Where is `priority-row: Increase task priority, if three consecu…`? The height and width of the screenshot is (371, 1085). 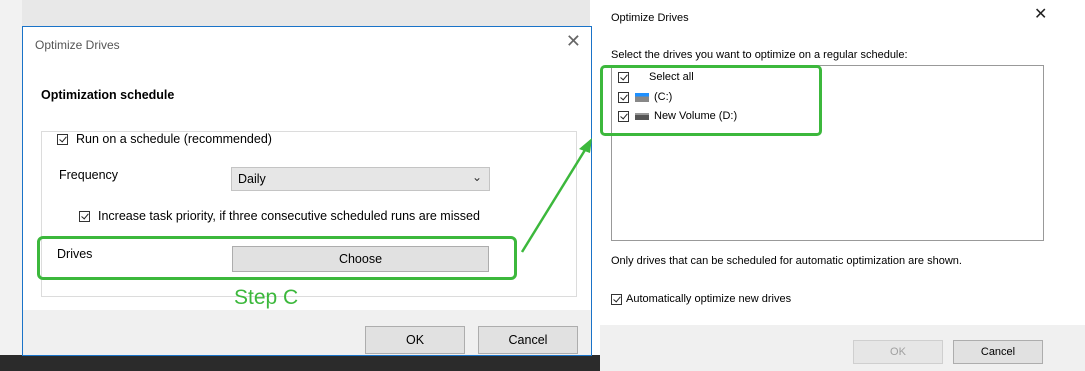
priority-row: Increase task priority, if three consecu… is located at coordinates (279, 216).